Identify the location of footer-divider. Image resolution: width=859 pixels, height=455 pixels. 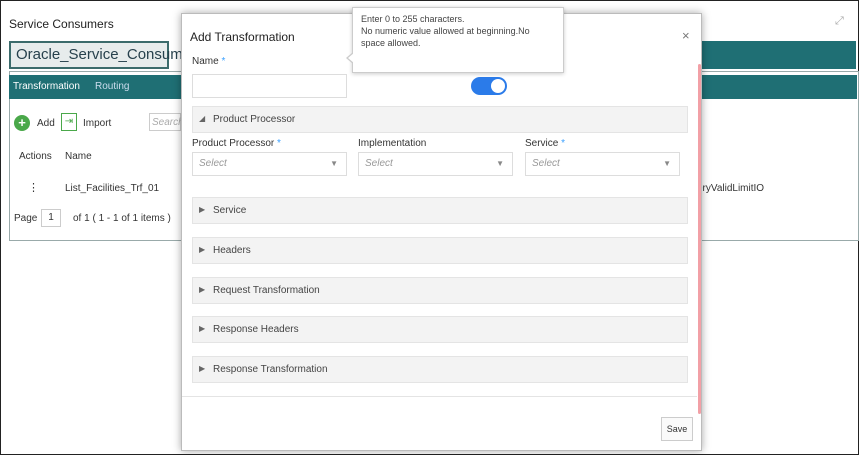
(439, 396).